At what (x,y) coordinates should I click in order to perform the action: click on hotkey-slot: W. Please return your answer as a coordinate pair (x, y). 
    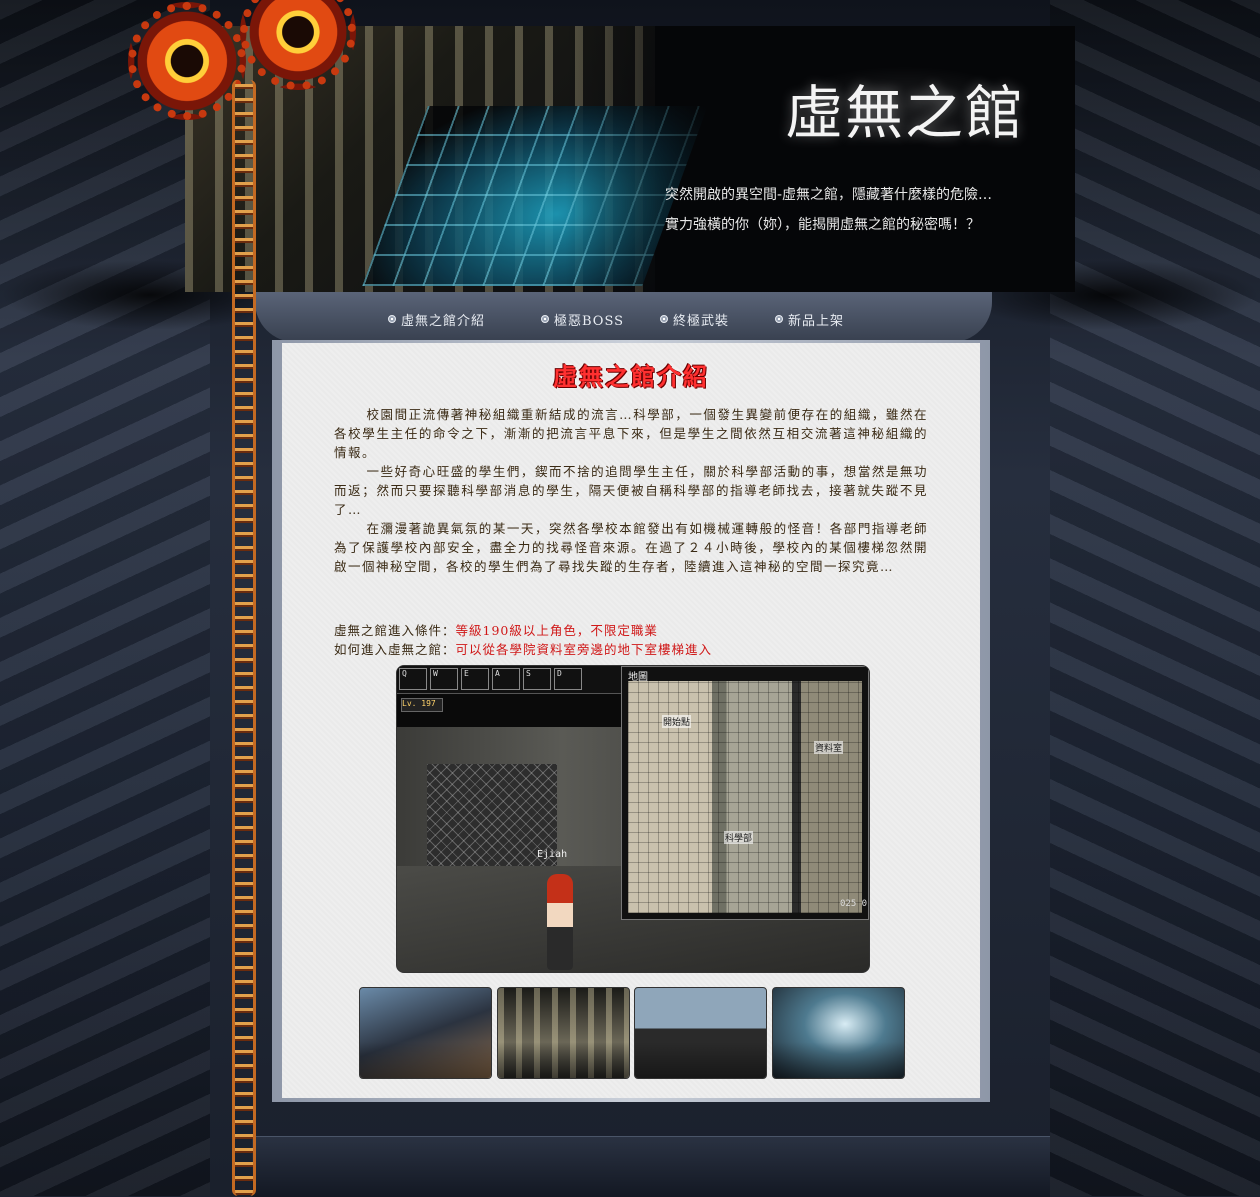
    Looking at the image, I should click on (444, 679).